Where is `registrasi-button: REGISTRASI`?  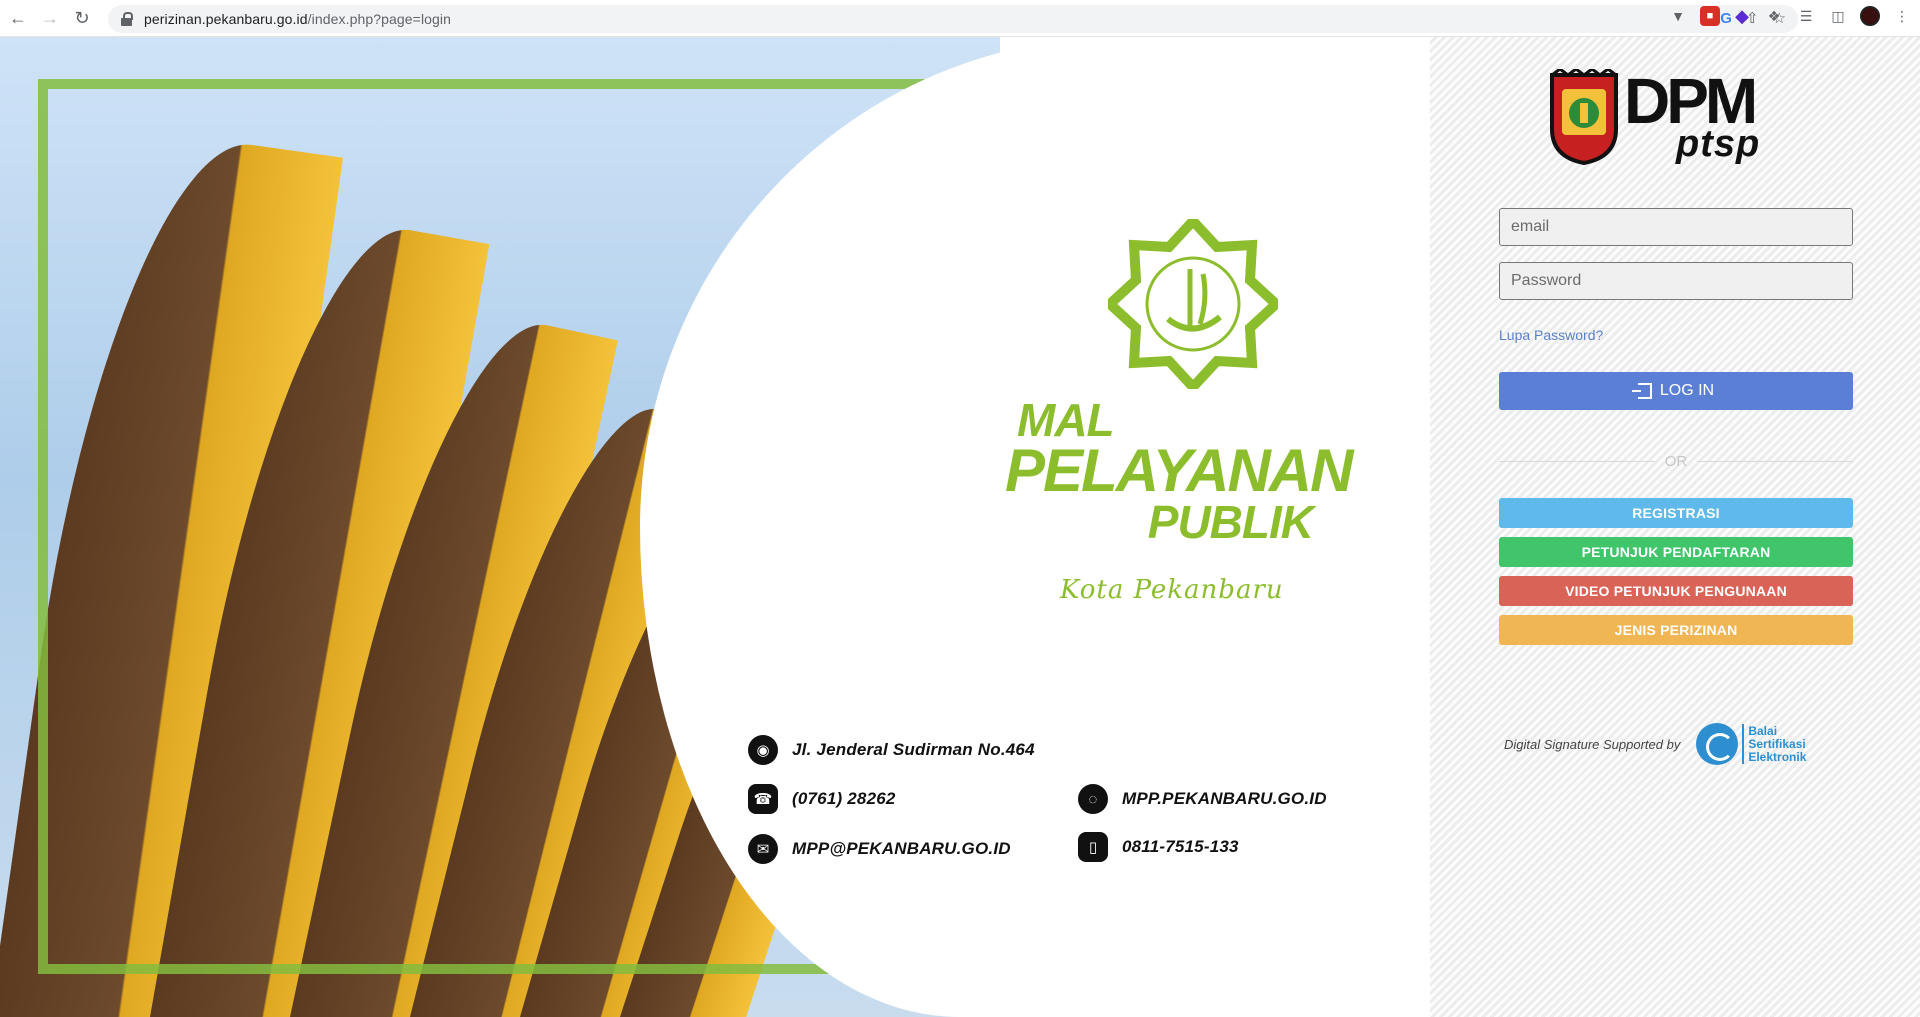 registrasi-button: REGISTRASI is located at coordinates (1676, 513).